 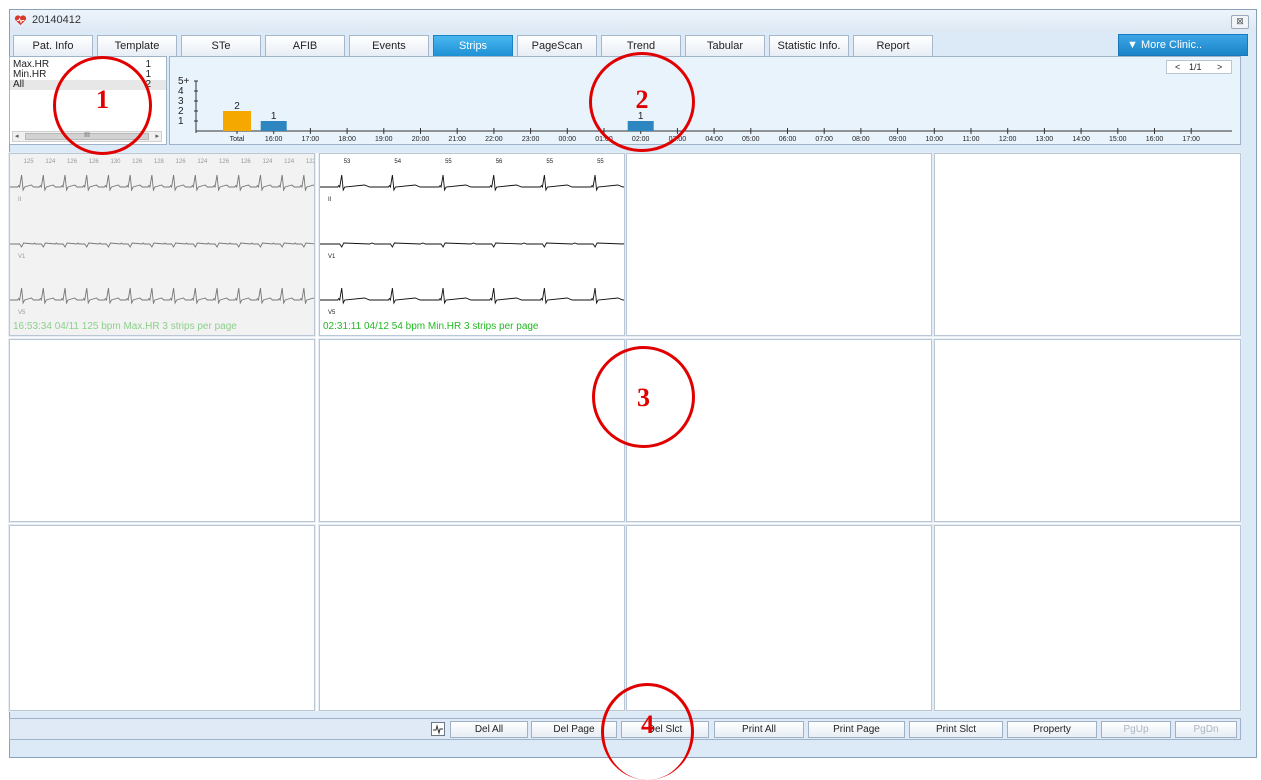 What do you see at coordinates (56, 20) in the screenshot?
I see `window-title: 20140412` at bounding box center [56, 20].